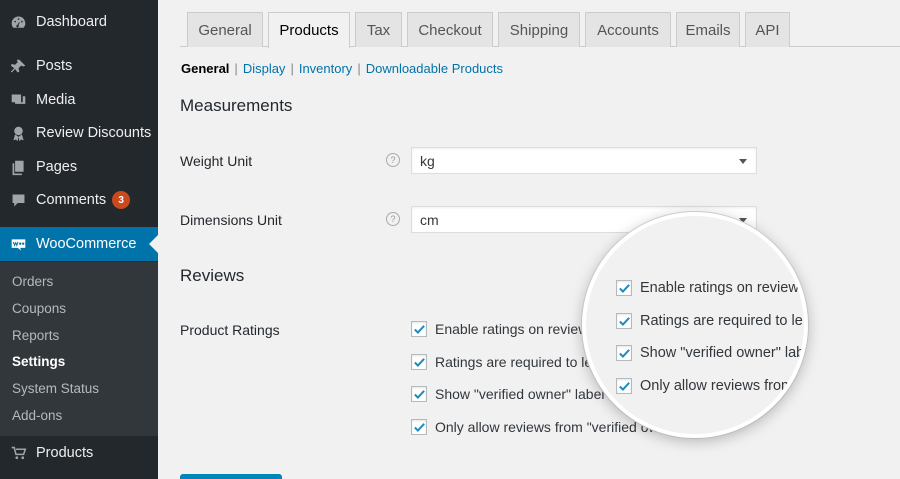 This screenshot has width=900, height=479. I want to click on current-menu-arrow, so click(153, 244).